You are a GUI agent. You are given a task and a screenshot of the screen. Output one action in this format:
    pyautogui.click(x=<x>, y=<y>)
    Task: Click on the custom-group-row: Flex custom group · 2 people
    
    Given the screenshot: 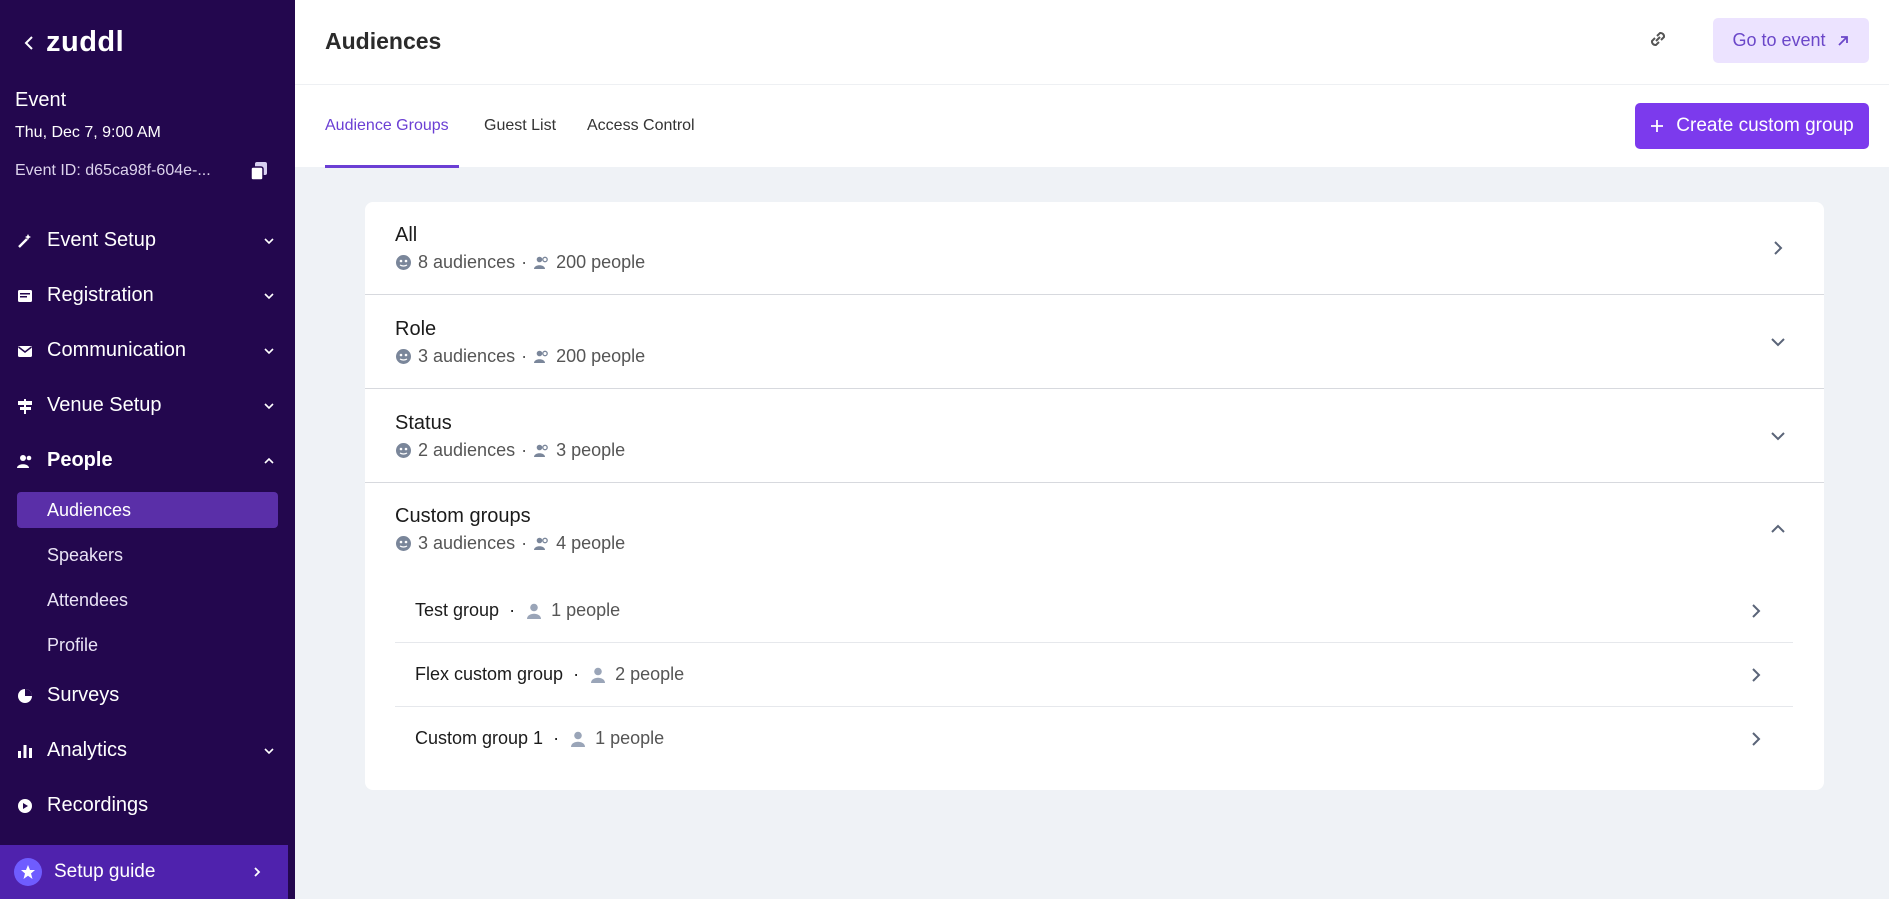 What is the action you would take?
    pyautogui.click(x=1094, y=675)
    